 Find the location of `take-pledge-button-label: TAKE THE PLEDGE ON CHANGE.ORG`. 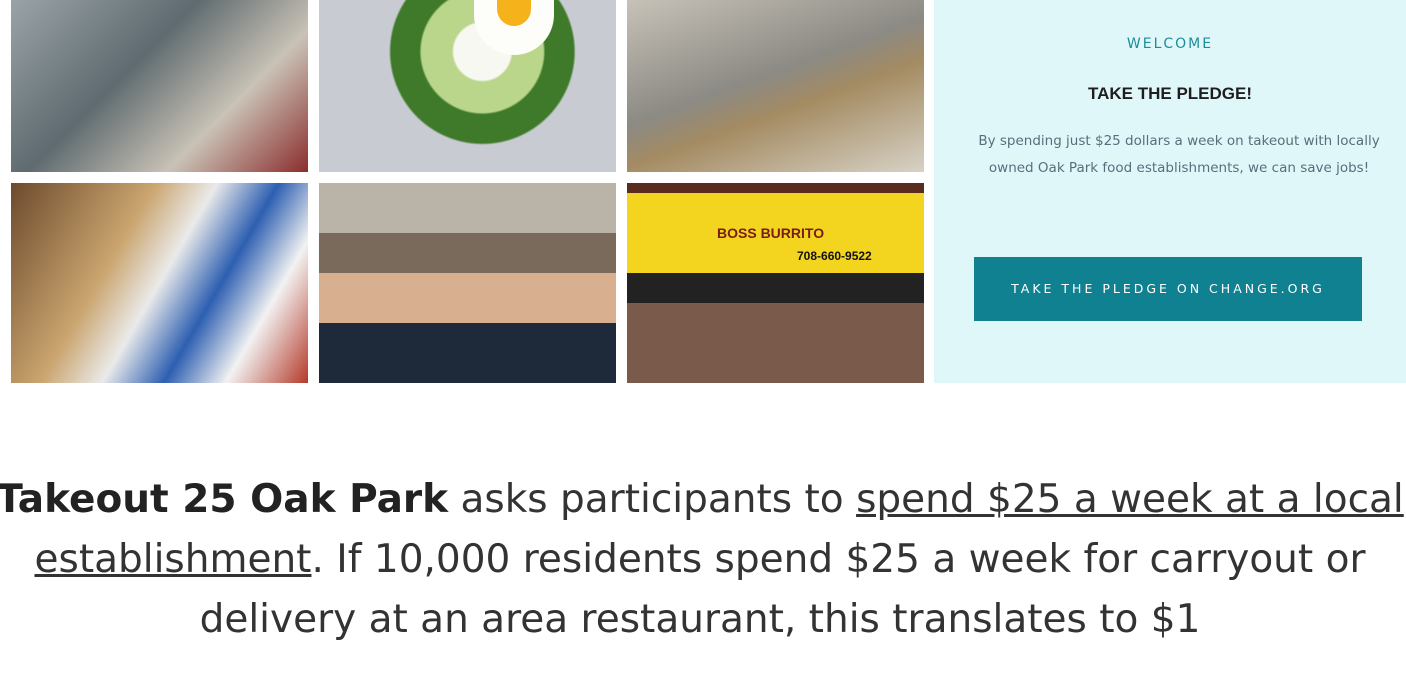

take-pledge-button-label: TAKE THE PLEDGE ON CHANGE.ORG is located at coordinates (1168, 288).